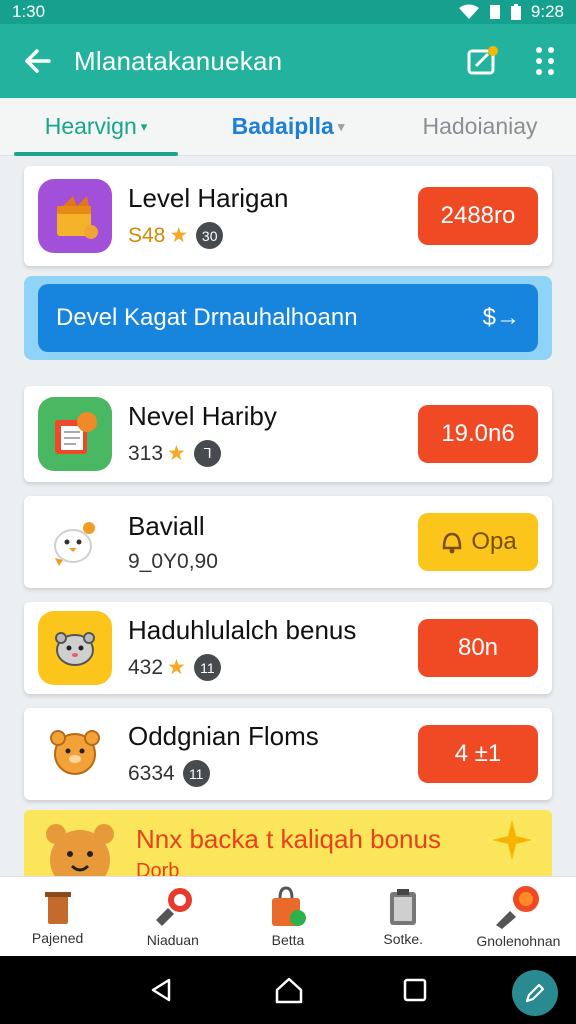 This screenshot has width=576, height=1024. What do you see at coordinates (242, 630) in the screenshot?
I see `item-title: Haduhlulalch benus` at bounding box center [242, 630].